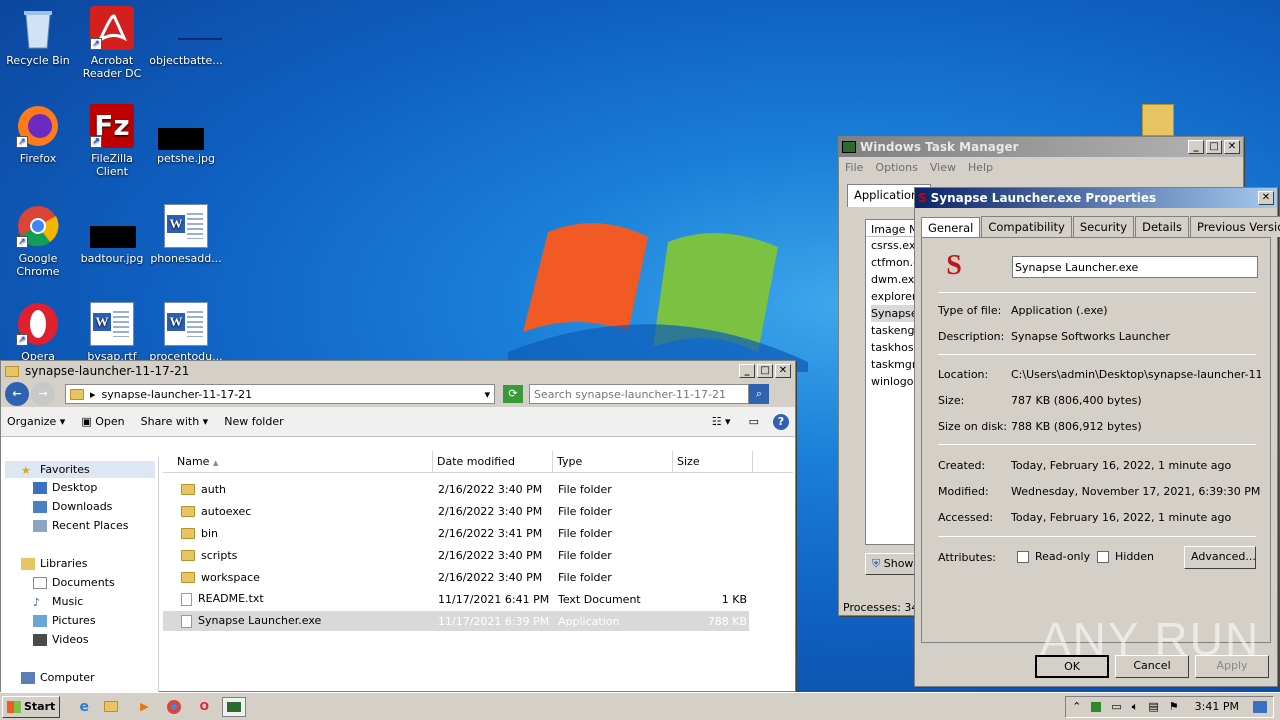 This screenshot has height=720, width=1280. I want to click on back-arrow-icon: ←, so click(17, 394).